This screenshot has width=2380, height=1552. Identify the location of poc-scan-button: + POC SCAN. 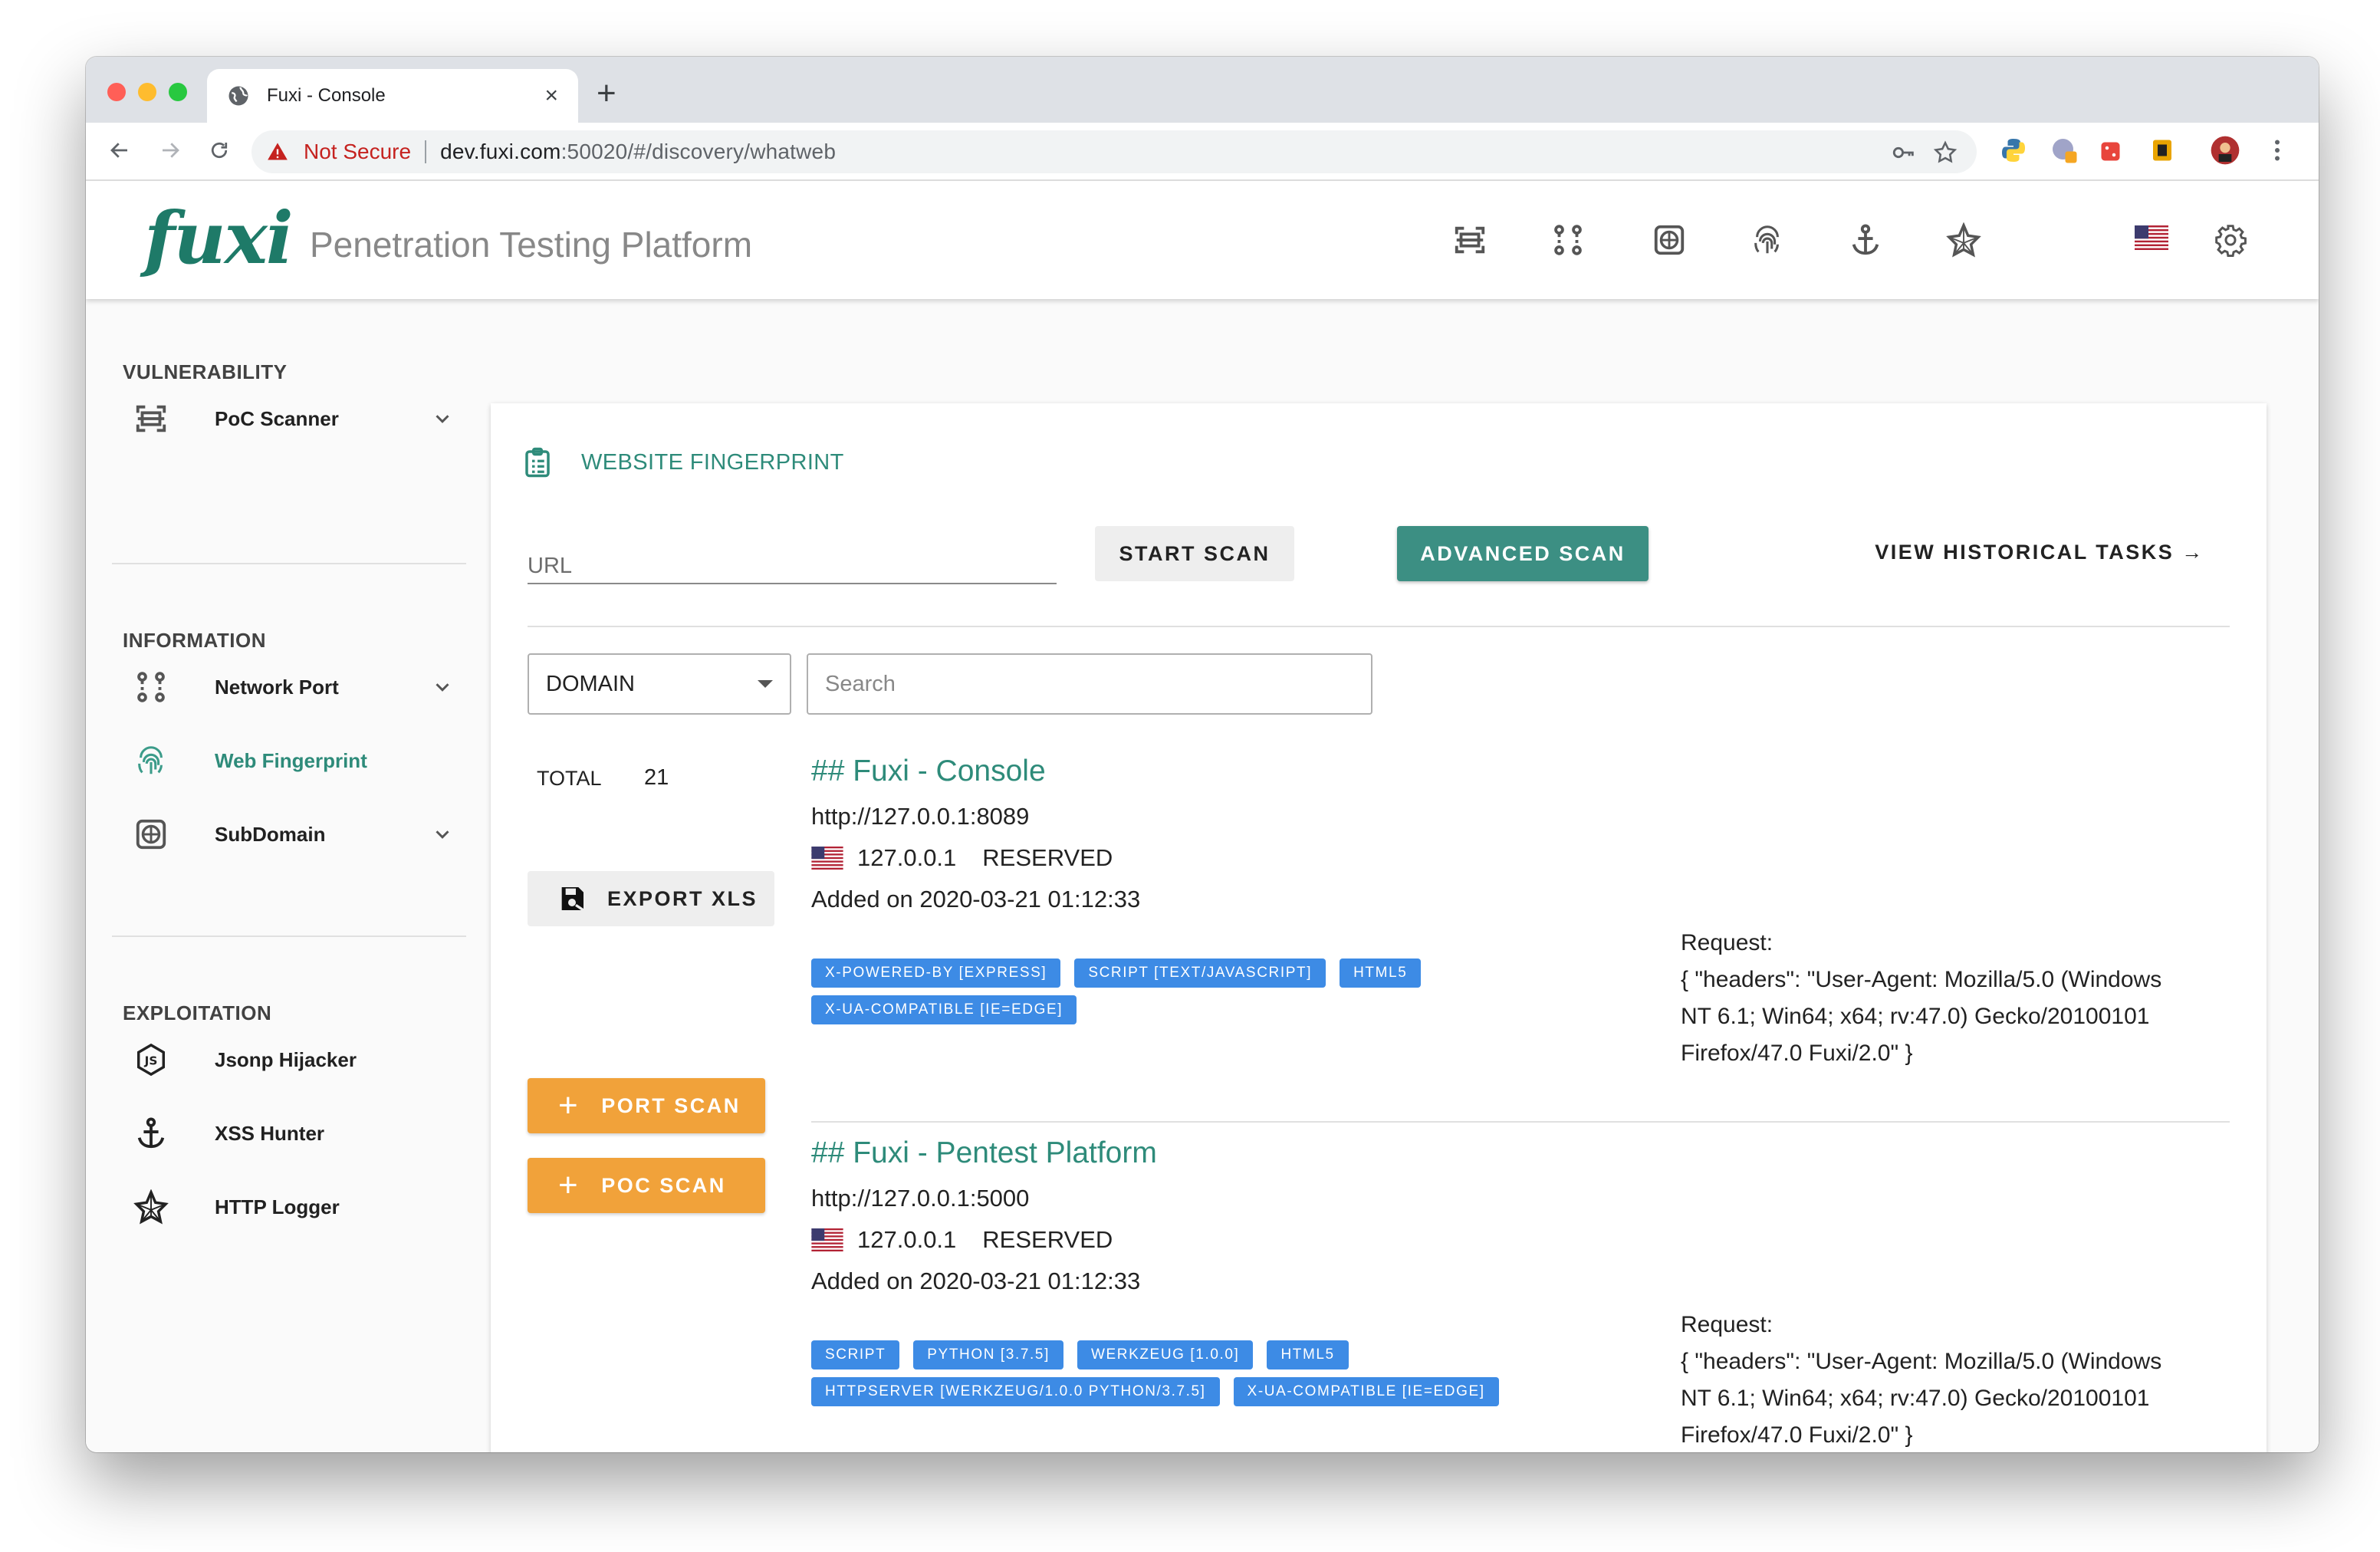
(647, 1185).